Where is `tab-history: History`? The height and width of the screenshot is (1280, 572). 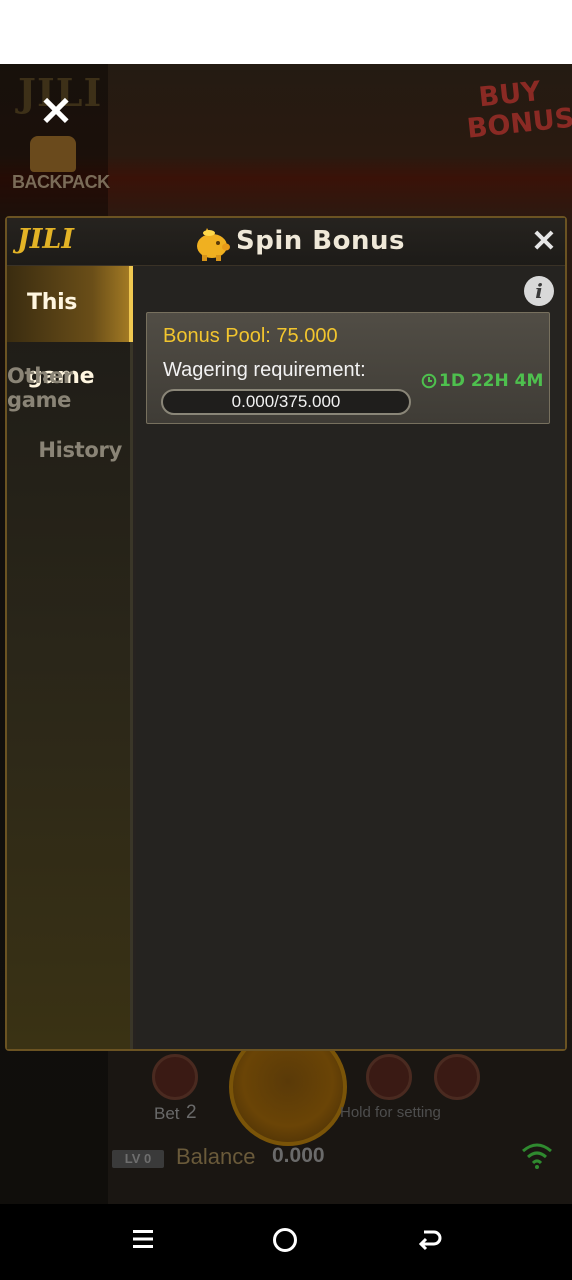
tab-history: History is located at coordinates (80, 450).